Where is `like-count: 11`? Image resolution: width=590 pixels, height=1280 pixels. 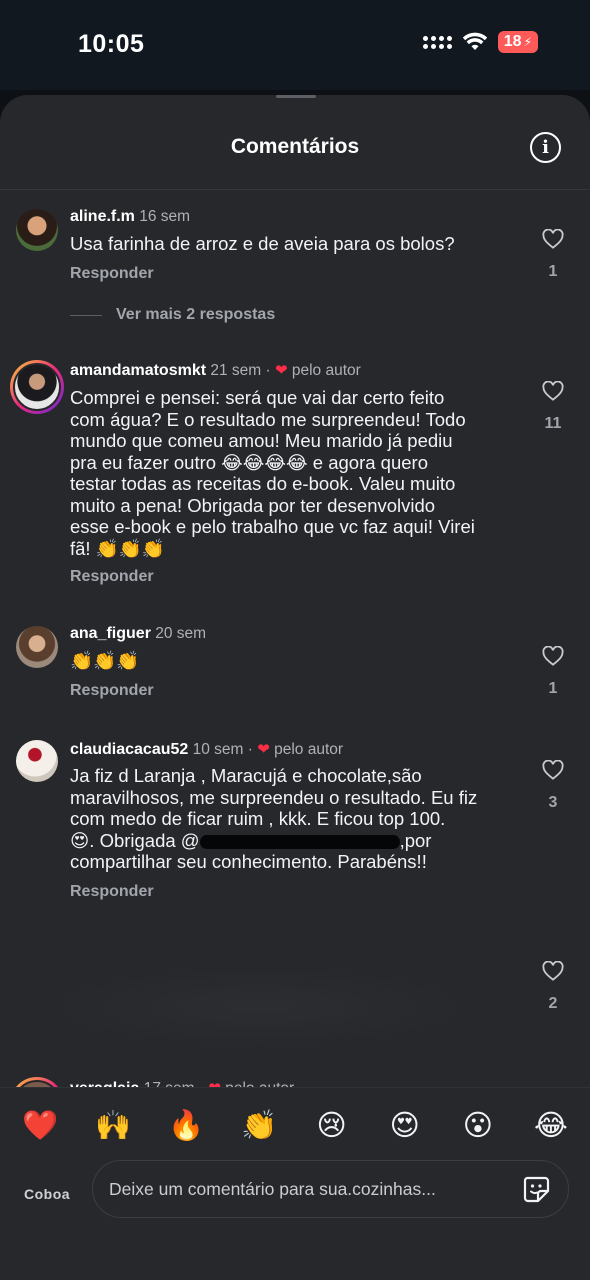
like-count: 11 is located at coordinates (553, 423).